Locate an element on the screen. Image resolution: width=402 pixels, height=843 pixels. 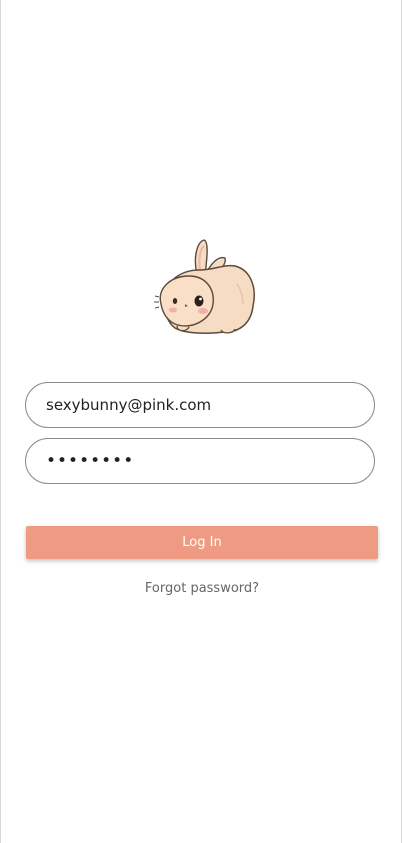
password-field is located at coordinates (200, 461).